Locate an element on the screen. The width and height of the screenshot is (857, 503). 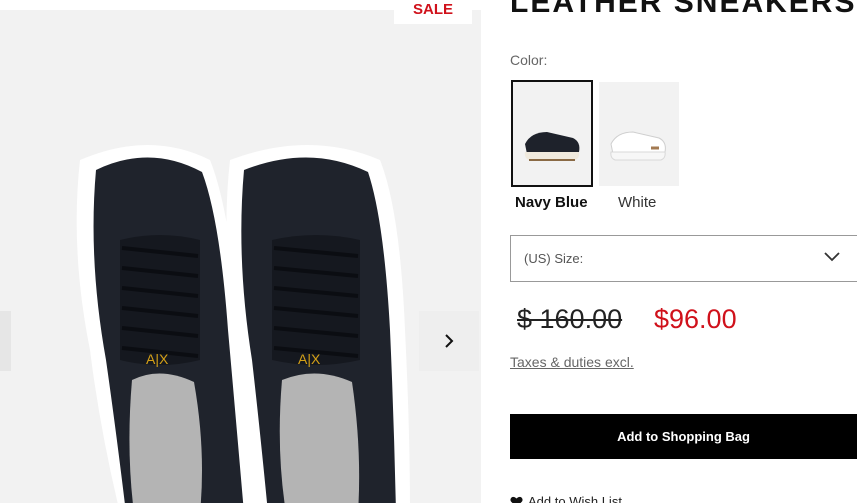
sale-price: $96.00 is located at coordinates (695, 319).